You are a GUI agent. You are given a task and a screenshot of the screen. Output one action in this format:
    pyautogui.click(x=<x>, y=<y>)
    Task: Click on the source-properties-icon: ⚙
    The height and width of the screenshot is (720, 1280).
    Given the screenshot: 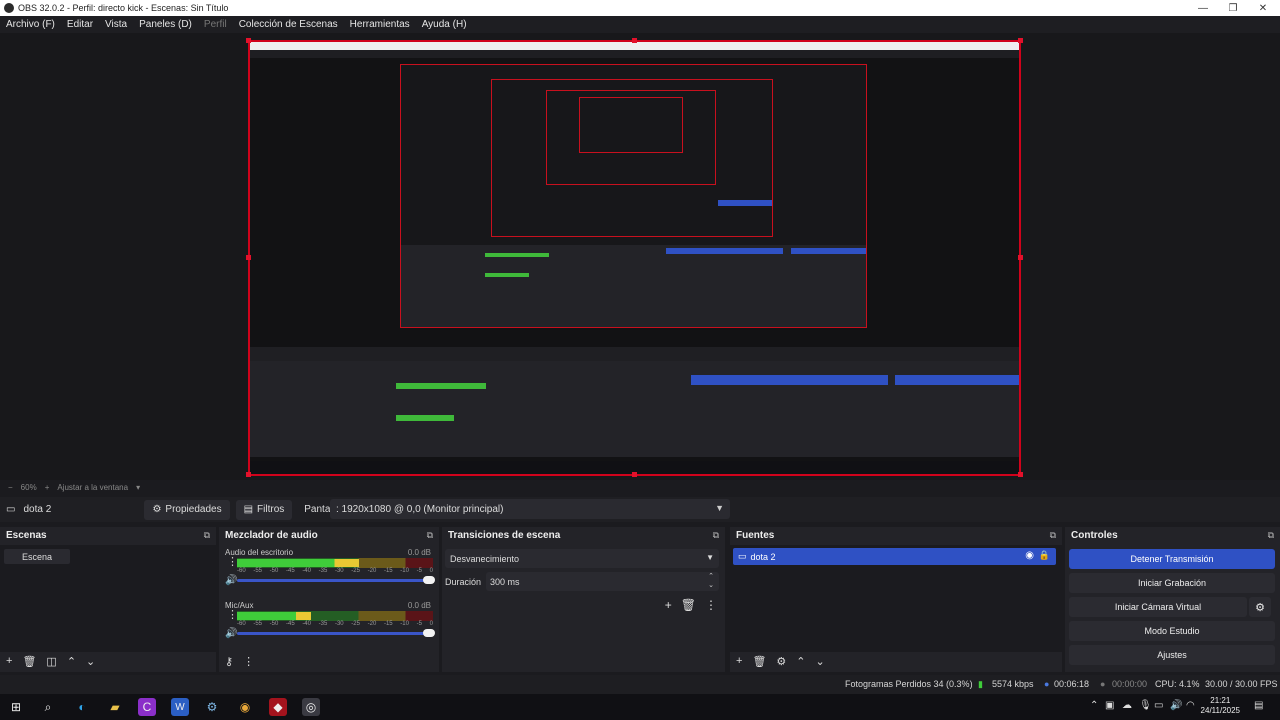 What is the action you would take?
    pyautogui.click(x=781, y=661)
    